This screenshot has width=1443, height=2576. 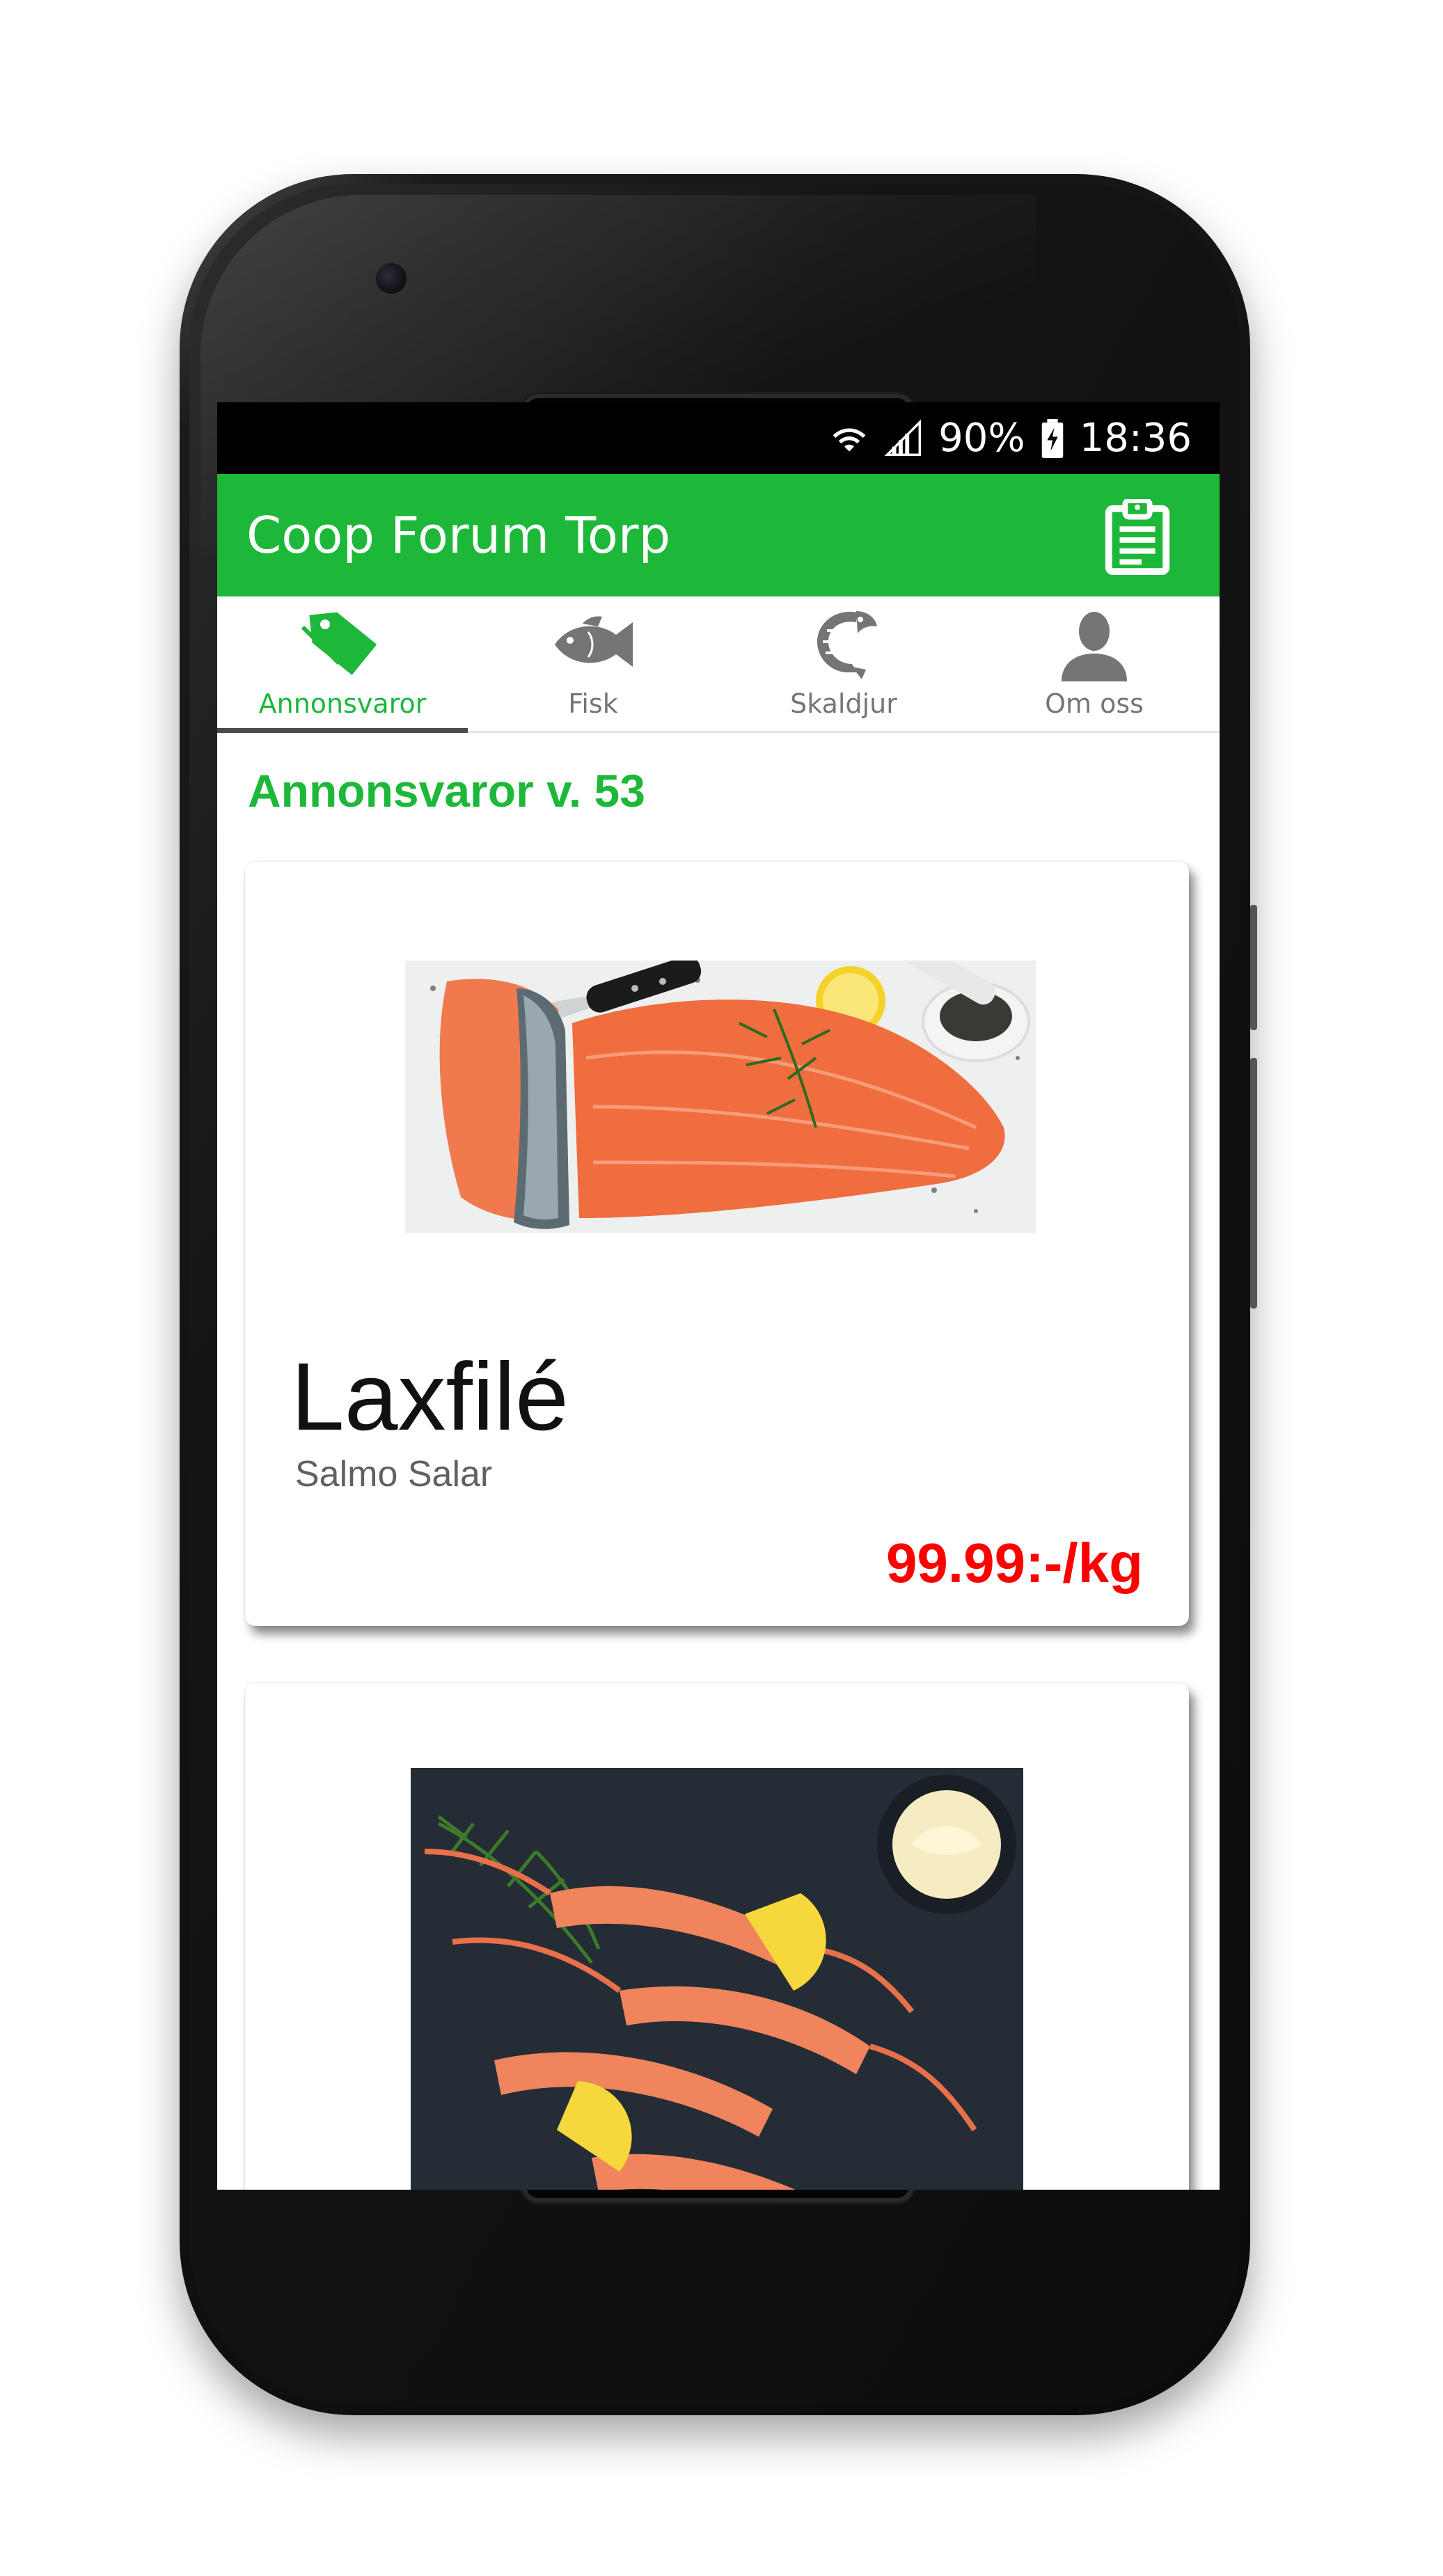 I want to click on tab-indicator, so click(x=342, y=730).